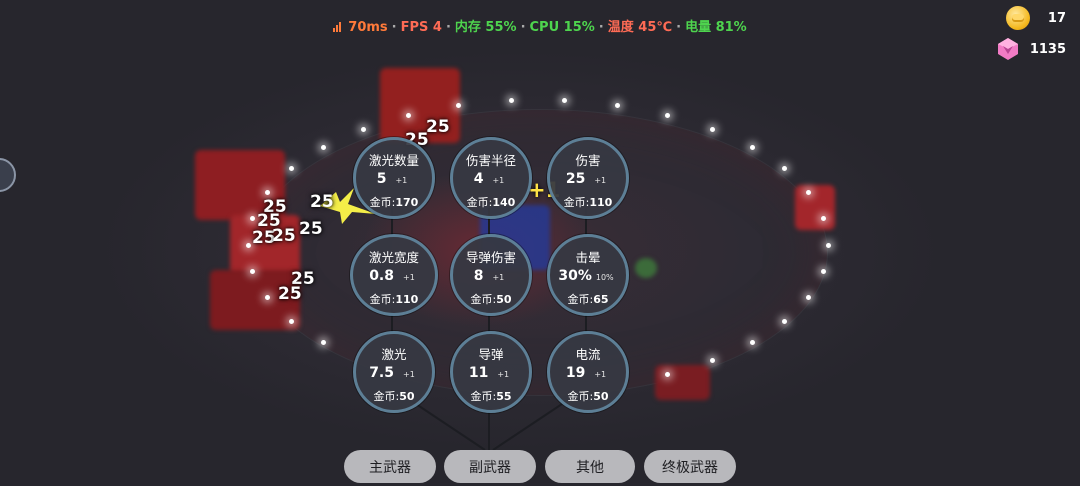 The image size is (1080, 486). What do you see at coordinates (489, 329) in the screenshot?
I see `upgrade-tree-lines` at bounding box center [489, 329].